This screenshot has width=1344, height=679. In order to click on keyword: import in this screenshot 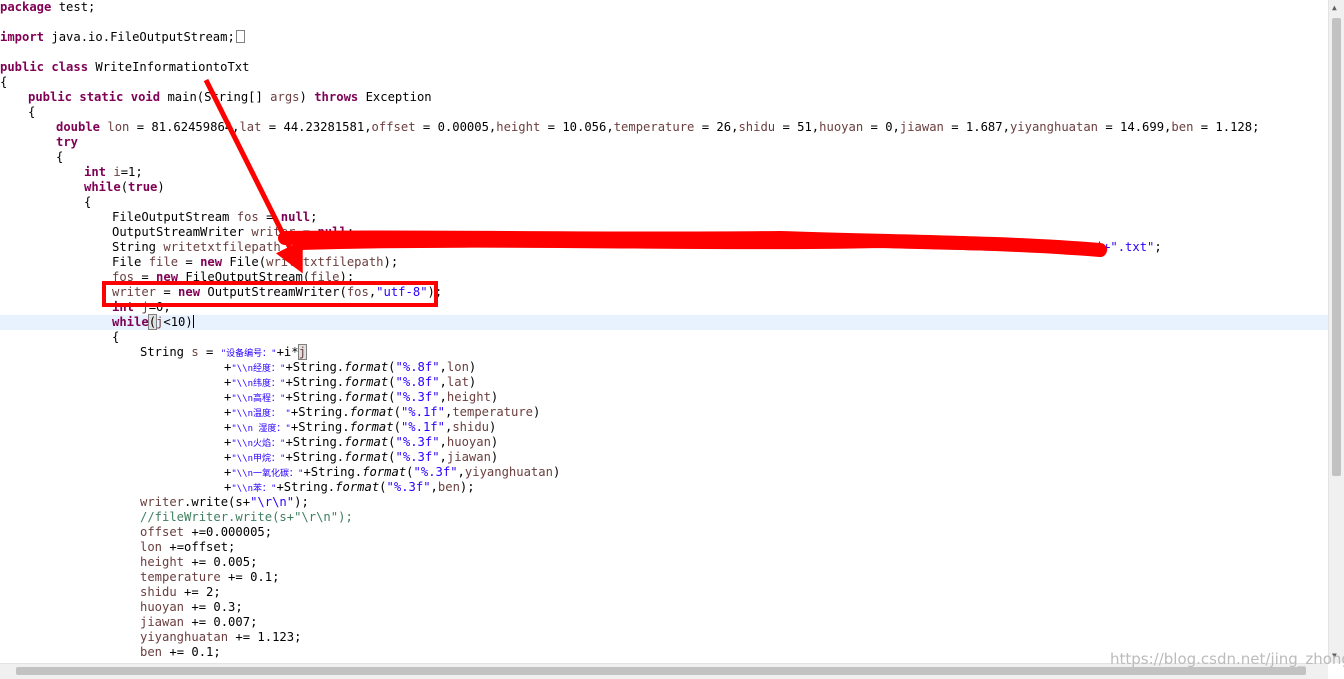, I will do `click(22, 37)`.